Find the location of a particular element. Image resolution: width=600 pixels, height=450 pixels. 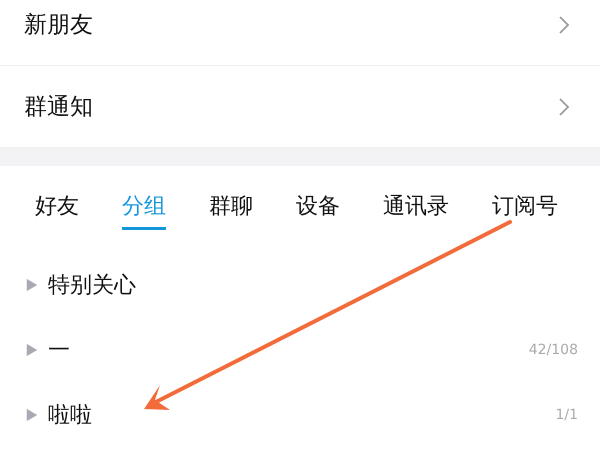

menu-item: 新朋友 is located at coordinates (300, 33).